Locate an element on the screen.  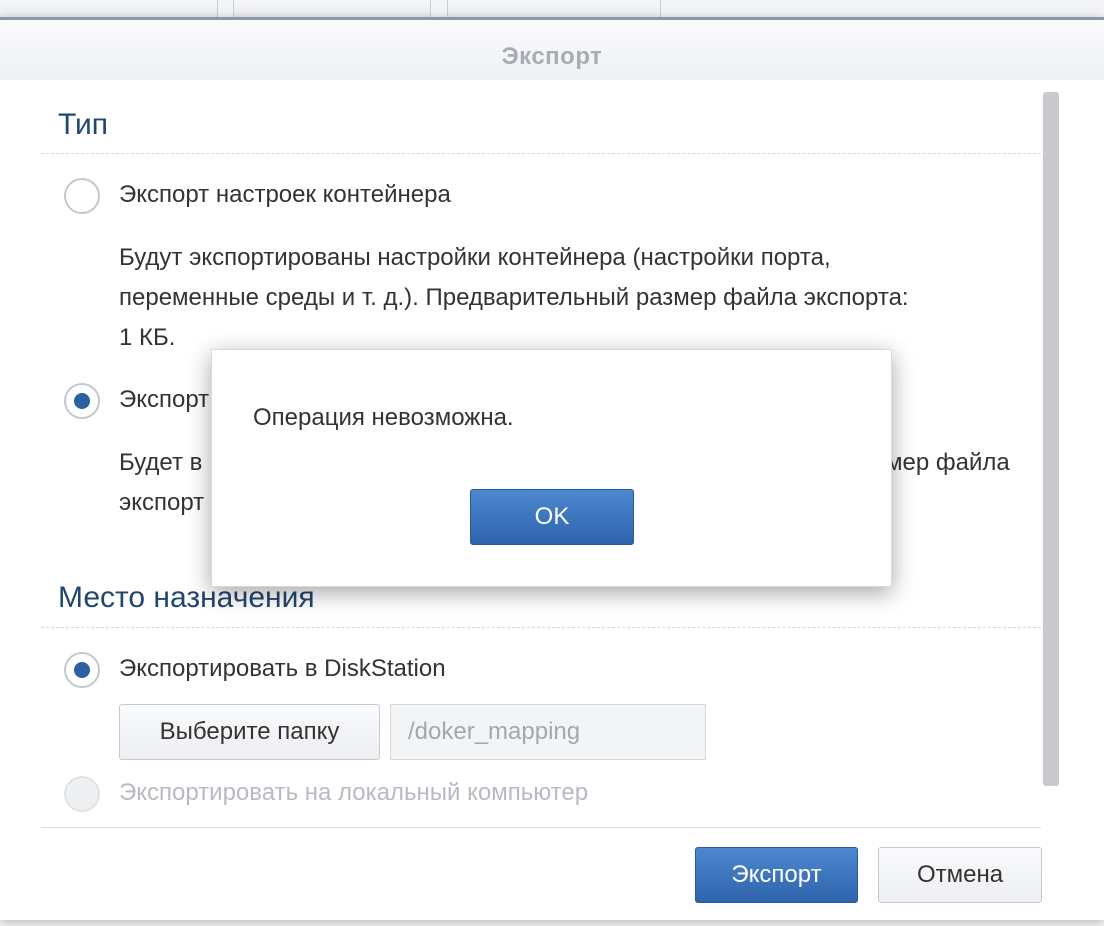
alert-ok-button: OK is located at coordinates (552, 517).